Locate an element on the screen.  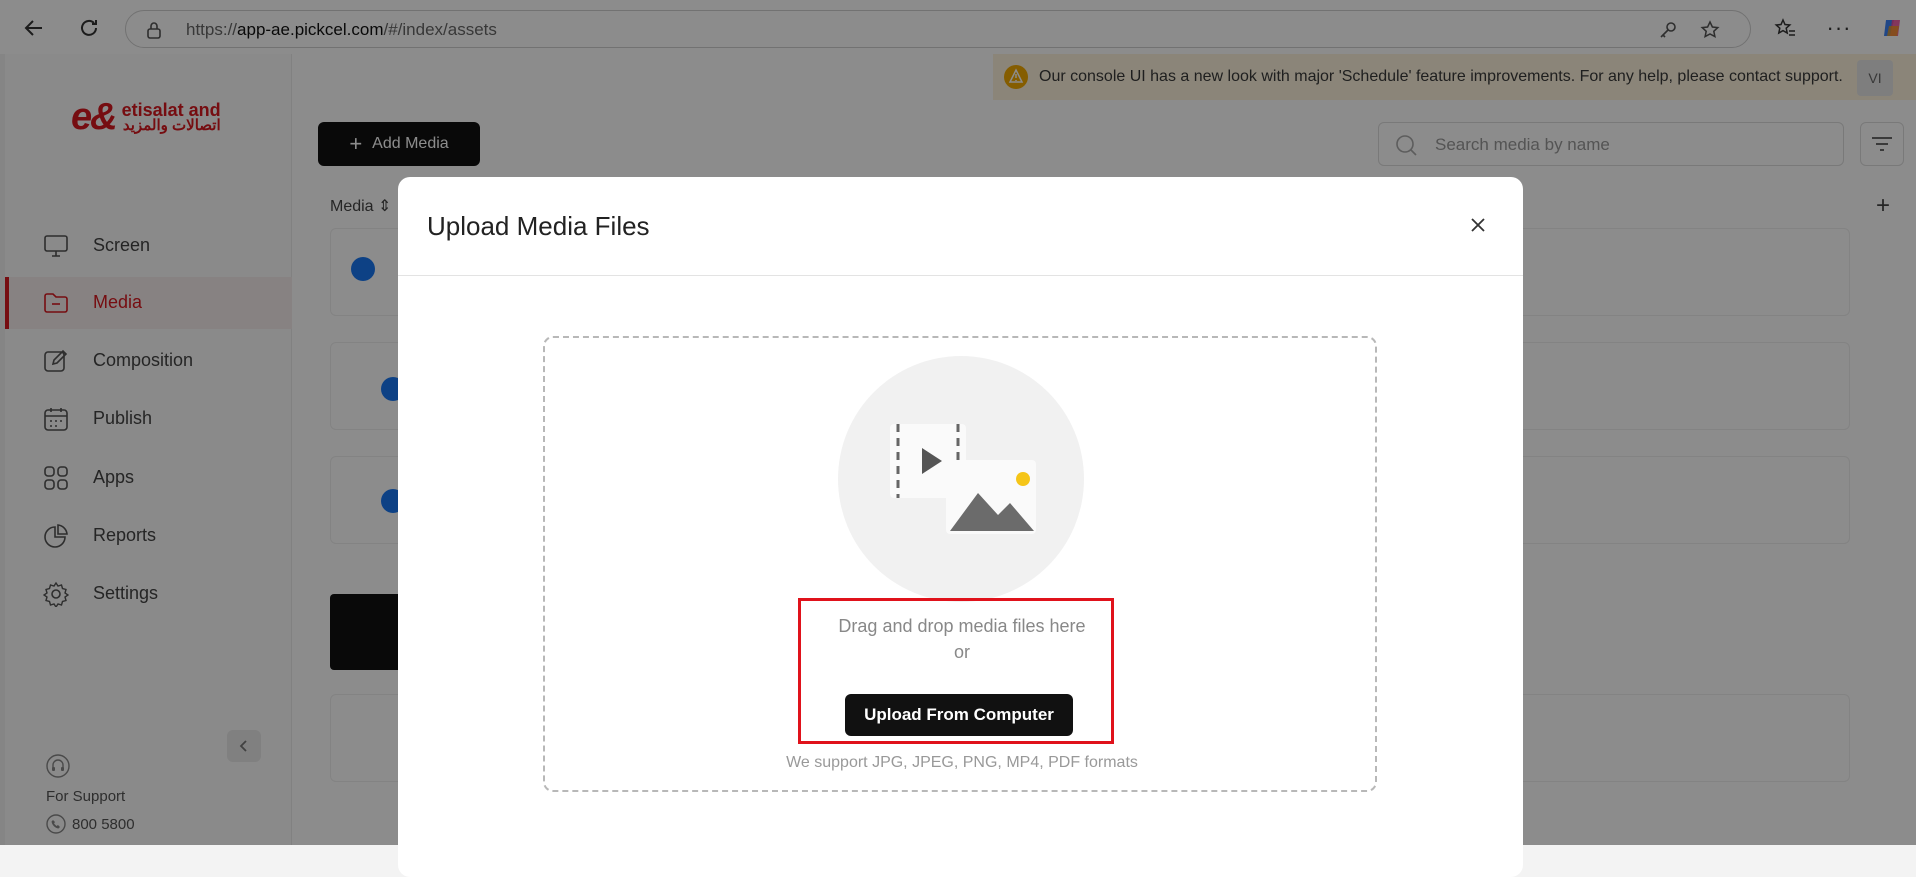
video-image-icon is located at coordinates (963, 479).